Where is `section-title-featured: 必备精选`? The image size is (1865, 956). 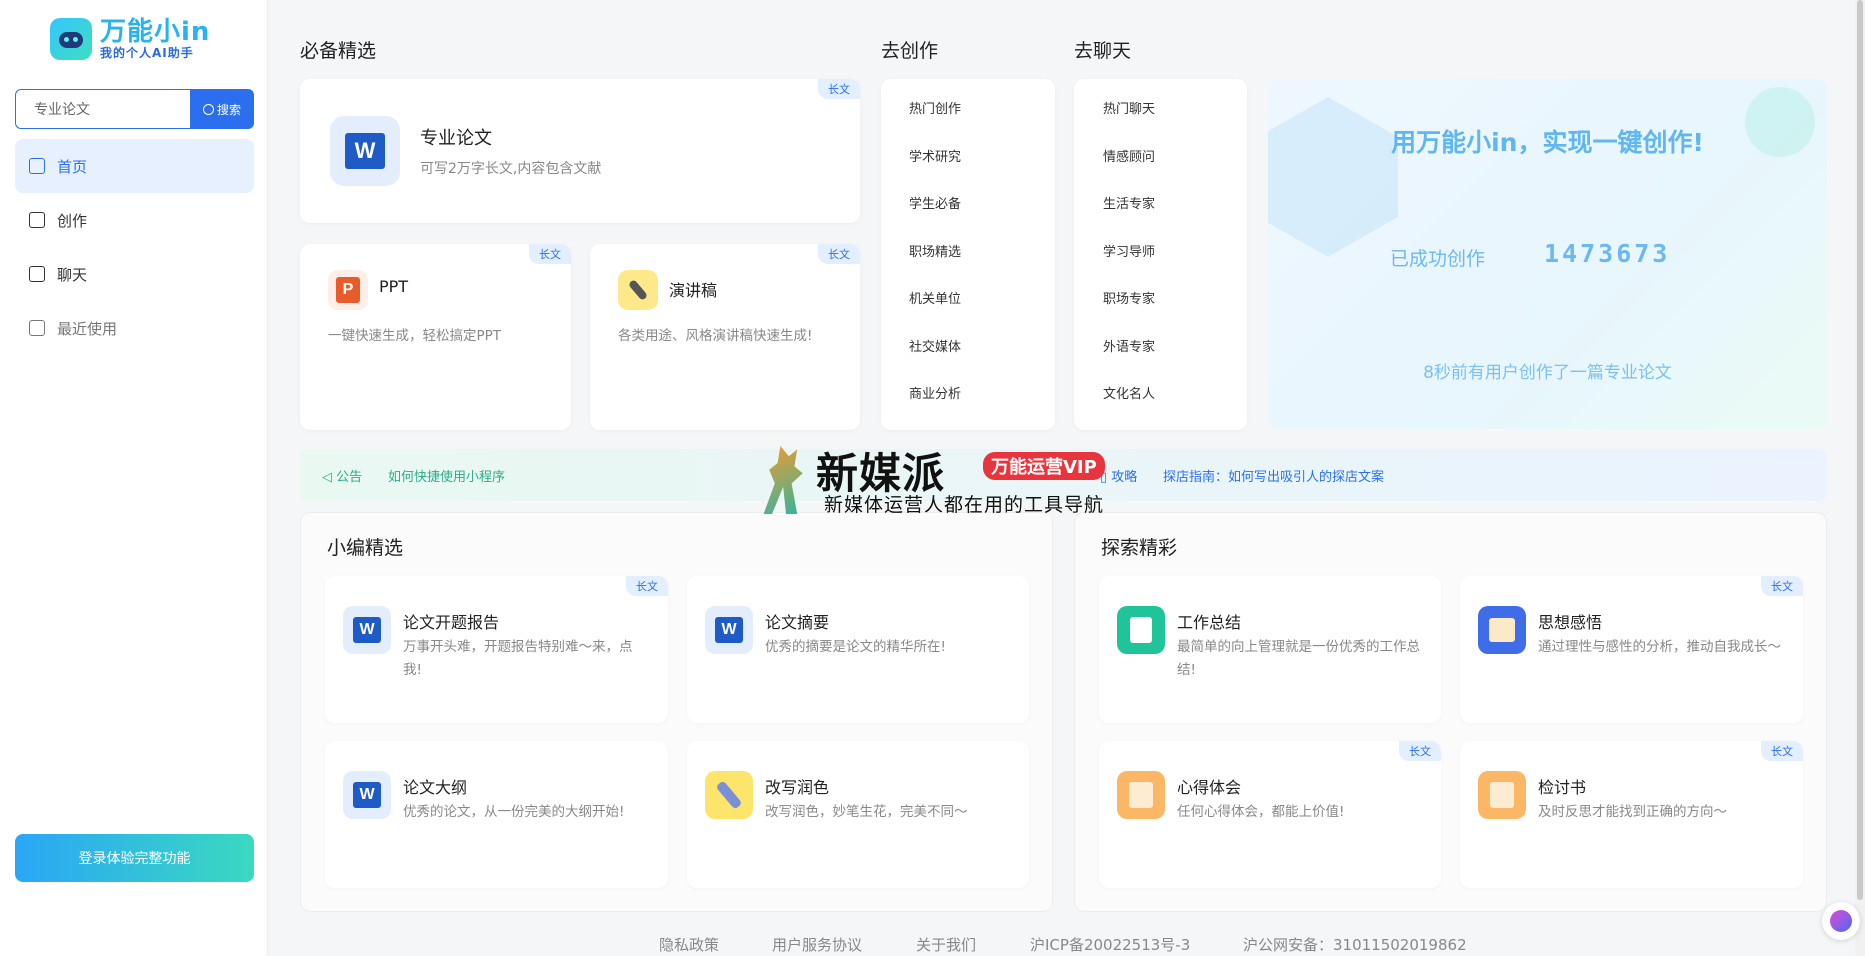
section-title-featured: 必备精选 is located at coordinates (338, 51).